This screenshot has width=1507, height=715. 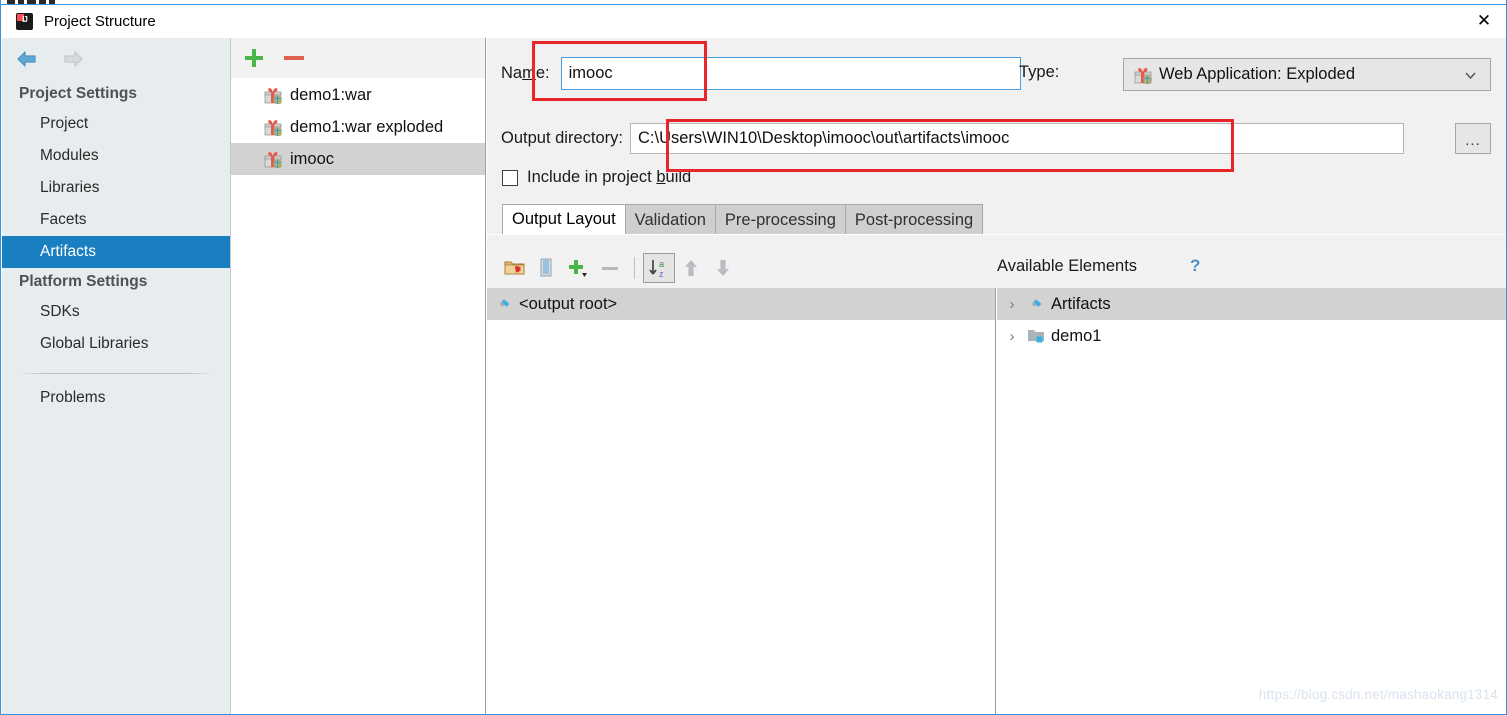 I want to click on tab-output-layout: Output Layout, so click(x=564, y=219).